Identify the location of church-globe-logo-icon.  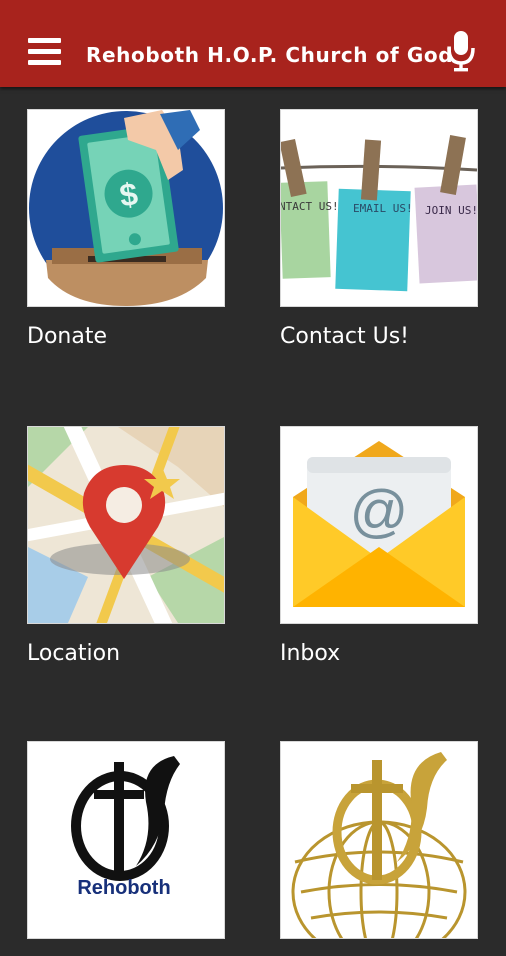
(379, 840).